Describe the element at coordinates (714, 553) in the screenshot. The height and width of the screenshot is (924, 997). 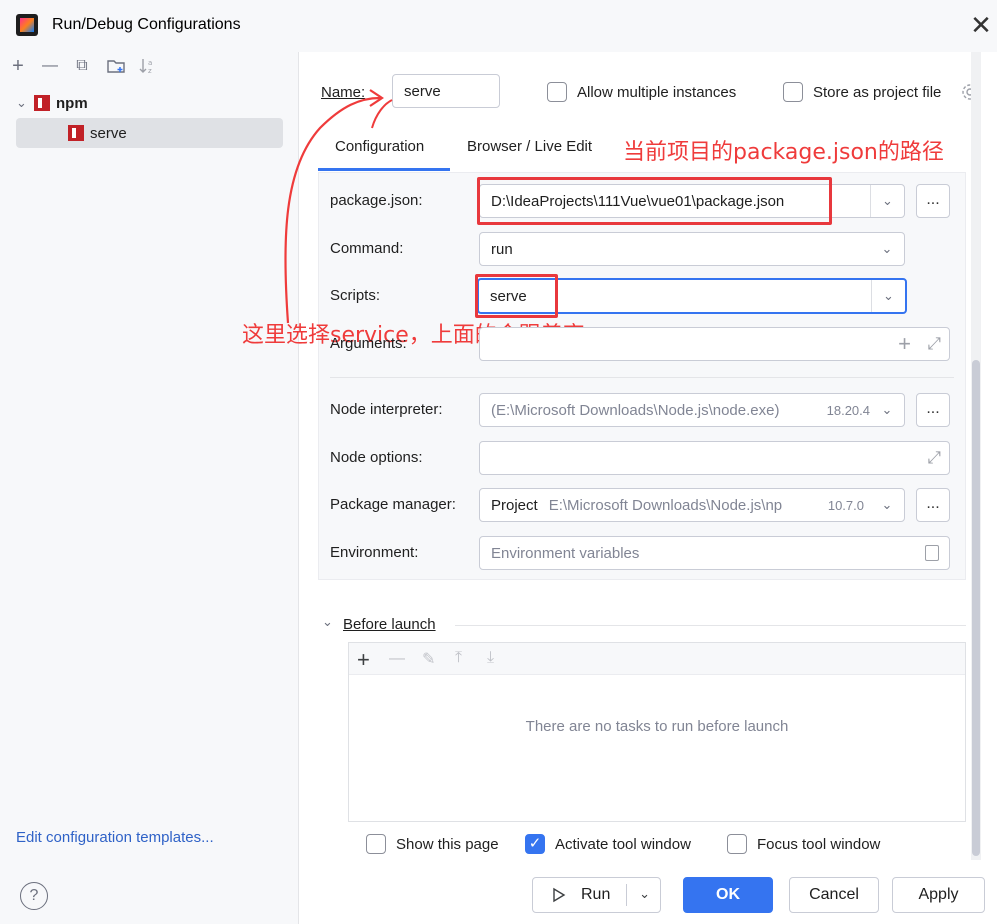
I see `environment-input: Environment variables` at that location.